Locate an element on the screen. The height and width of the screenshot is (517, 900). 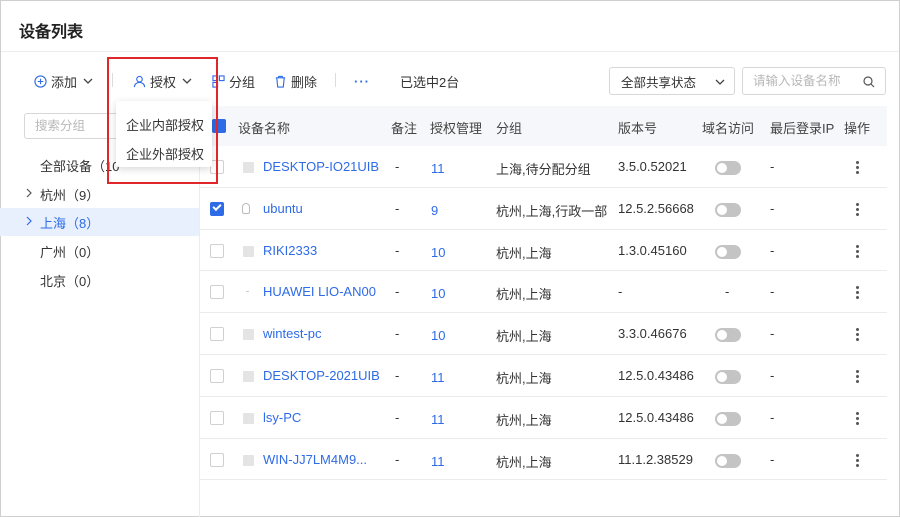
column-header: 设备名称 is located at coordinates (264, 128).